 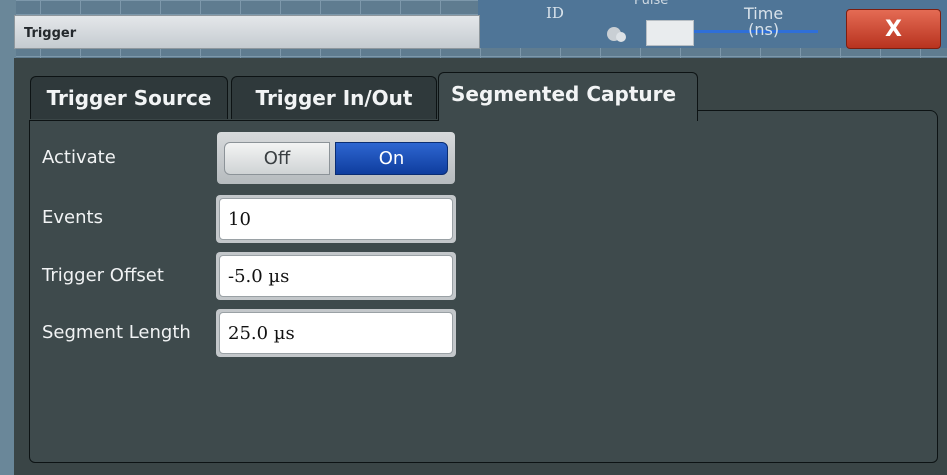 What do you see at coordinates (568, 120) in the screenshot?
I see `active-tab-join` at bounding box center [568, 120].